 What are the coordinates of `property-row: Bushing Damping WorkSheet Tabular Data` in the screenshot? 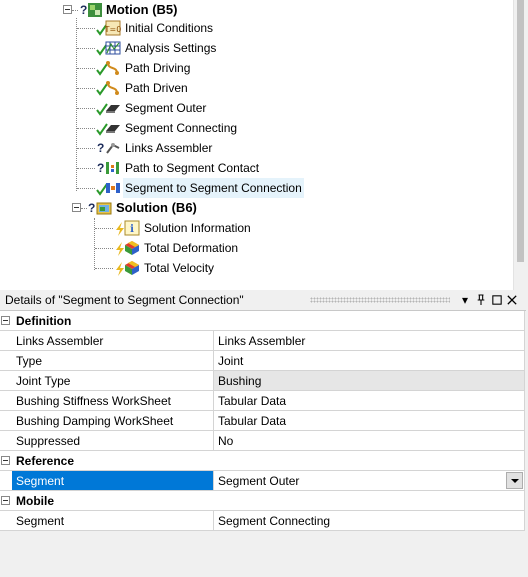 It's located at (262, 421).